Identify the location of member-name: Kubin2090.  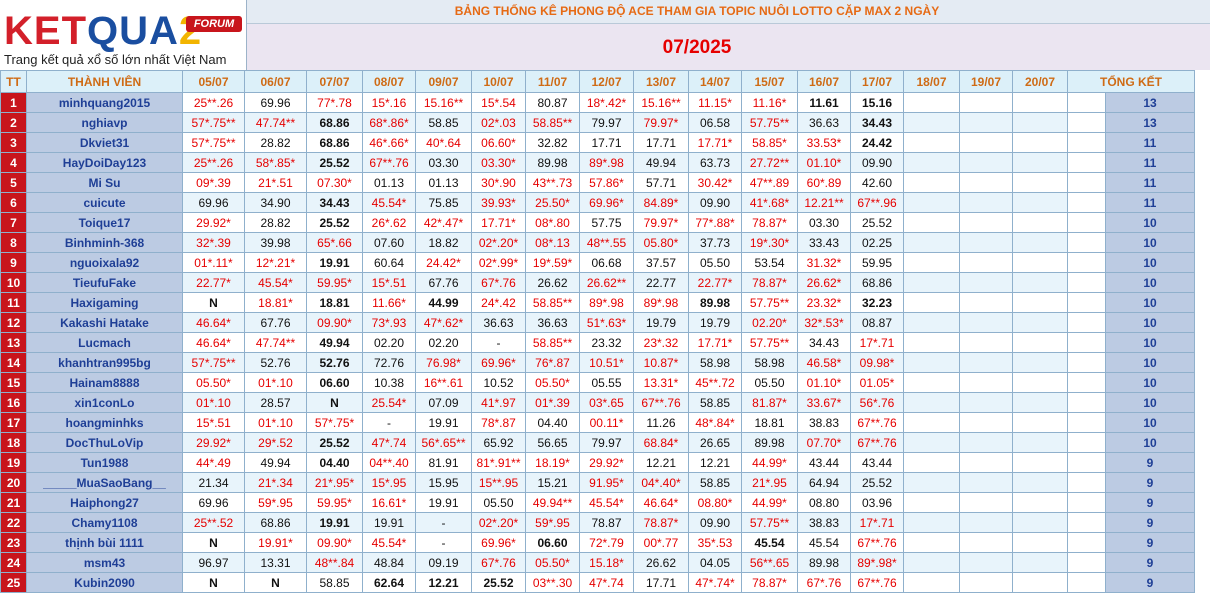
(104, 582).